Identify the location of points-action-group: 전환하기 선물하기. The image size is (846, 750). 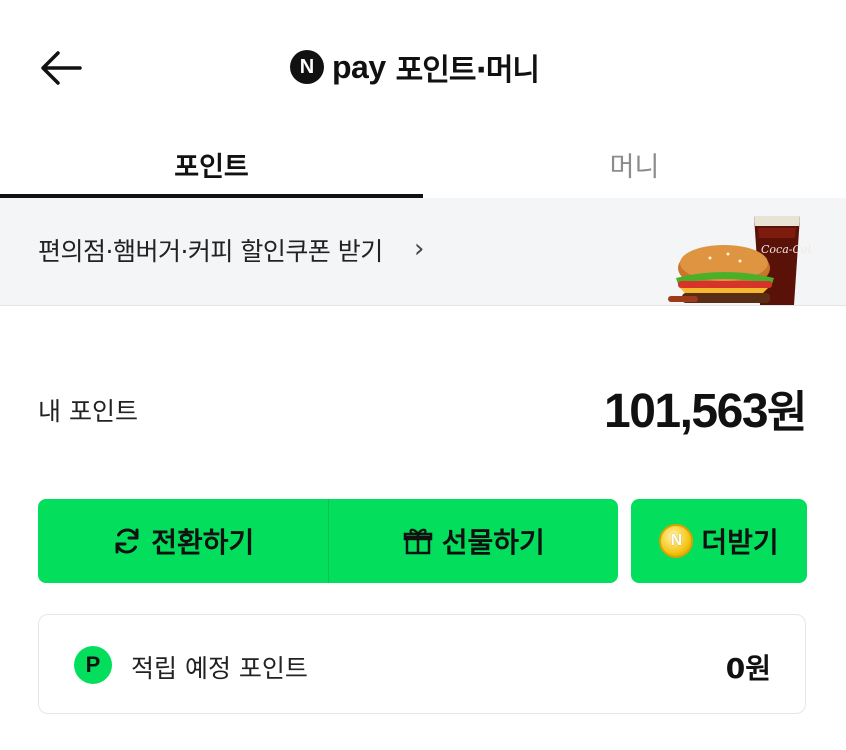
(328, 541).